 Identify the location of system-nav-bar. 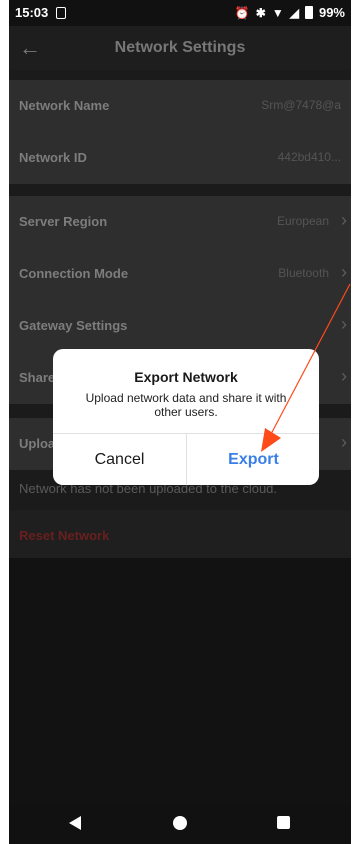
(180, 824).